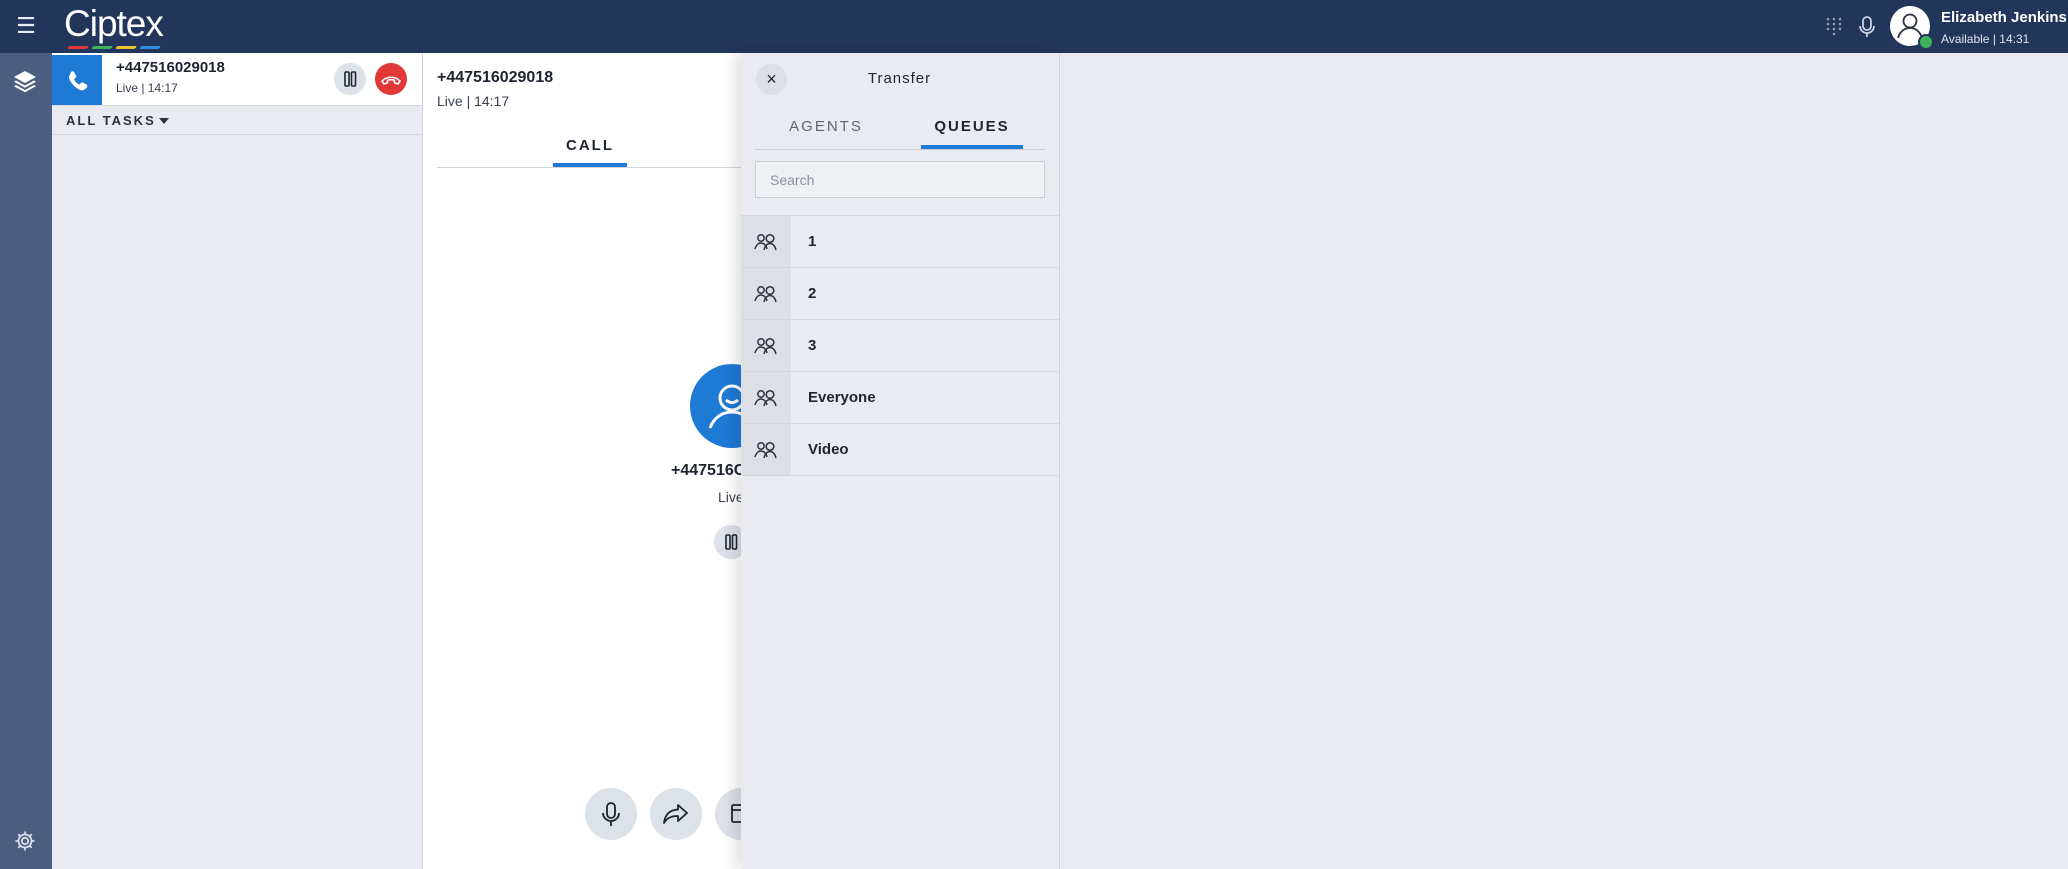  What do you see at coordinates (899, 78) in the screenshot?
I see `transfer-title: Transfer` at bounding box center [899, 78].